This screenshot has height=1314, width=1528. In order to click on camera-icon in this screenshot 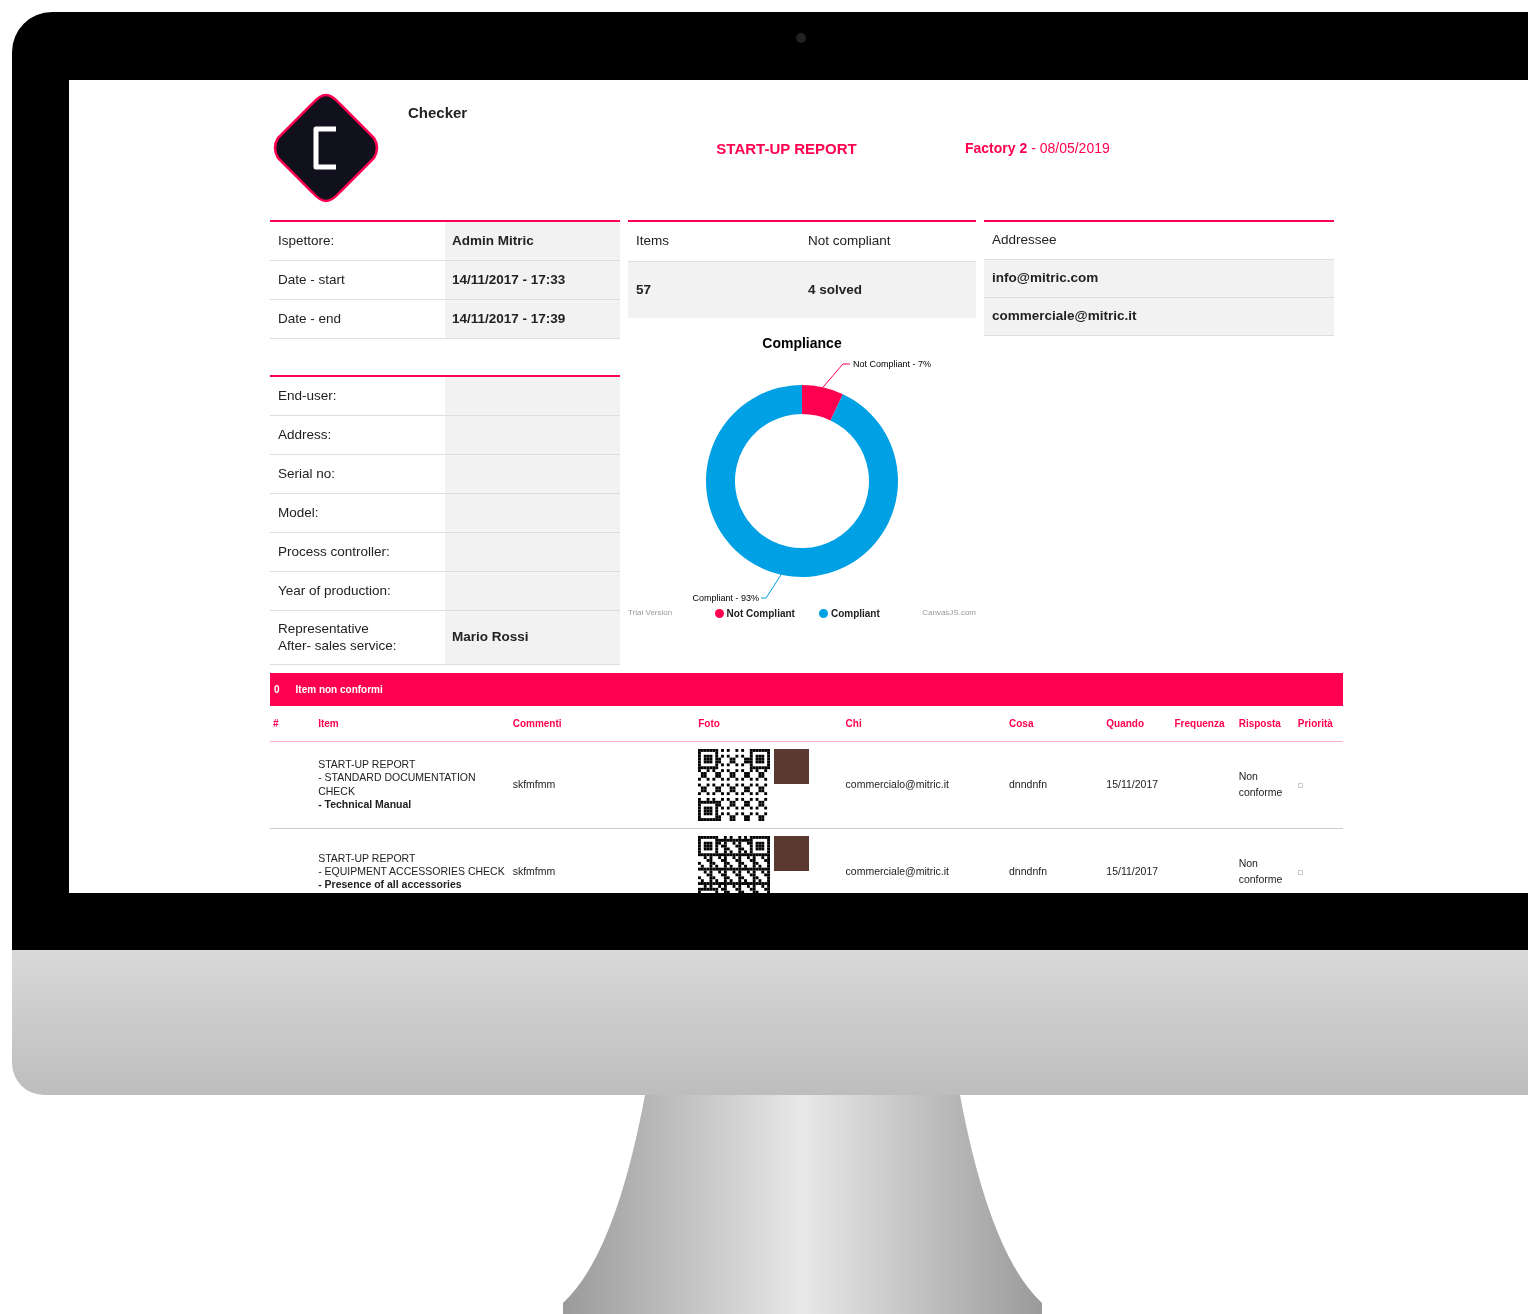, I will do `click(801, 38)`.